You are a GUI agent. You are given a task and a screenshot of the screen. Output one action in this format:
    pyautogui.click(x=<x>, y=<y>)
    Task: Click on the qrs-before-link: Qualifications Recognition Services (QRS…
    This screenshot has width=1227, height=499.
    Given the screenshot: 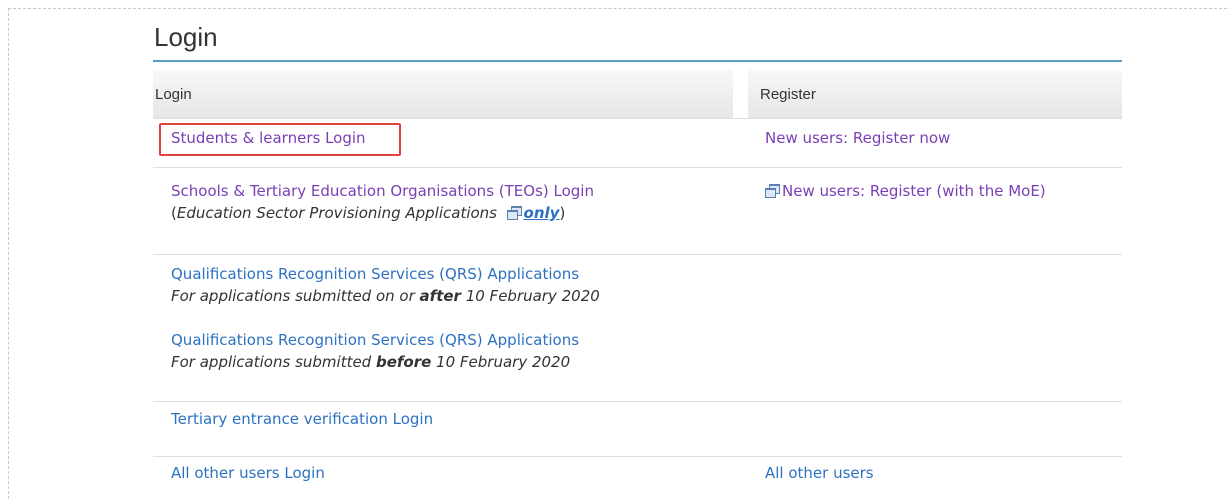 What is the action you would take?
    pyautogui.click(x=375, y=340)
    